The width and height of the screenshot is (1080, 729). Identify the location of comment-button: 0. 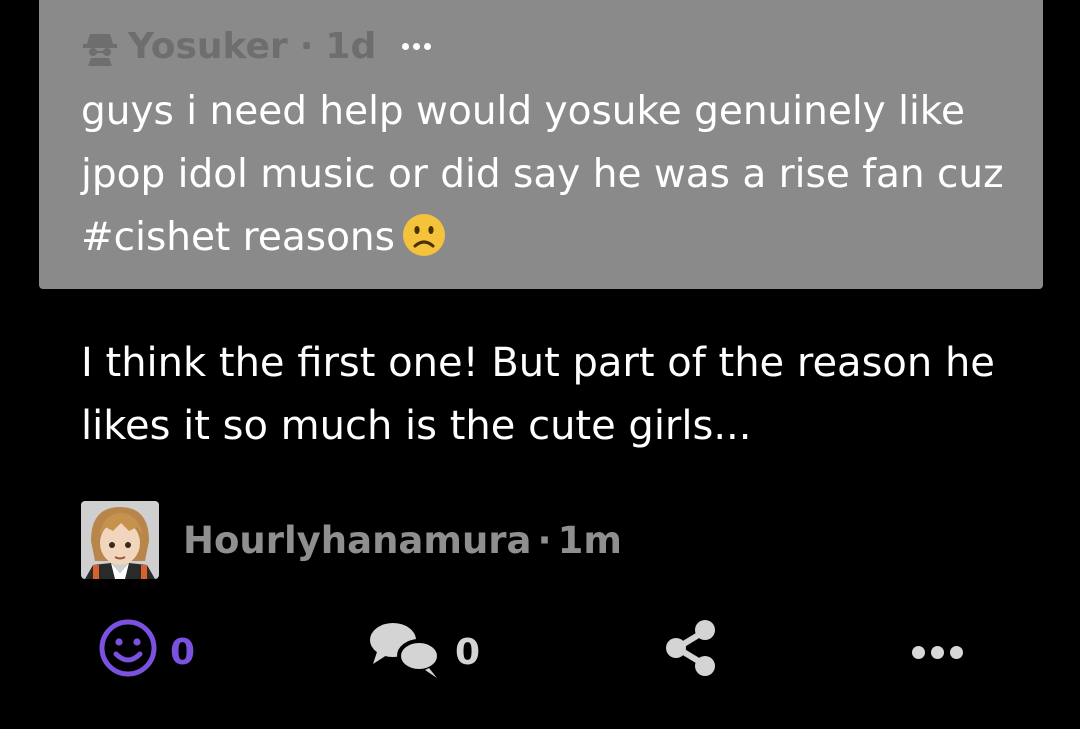
(423, 652).